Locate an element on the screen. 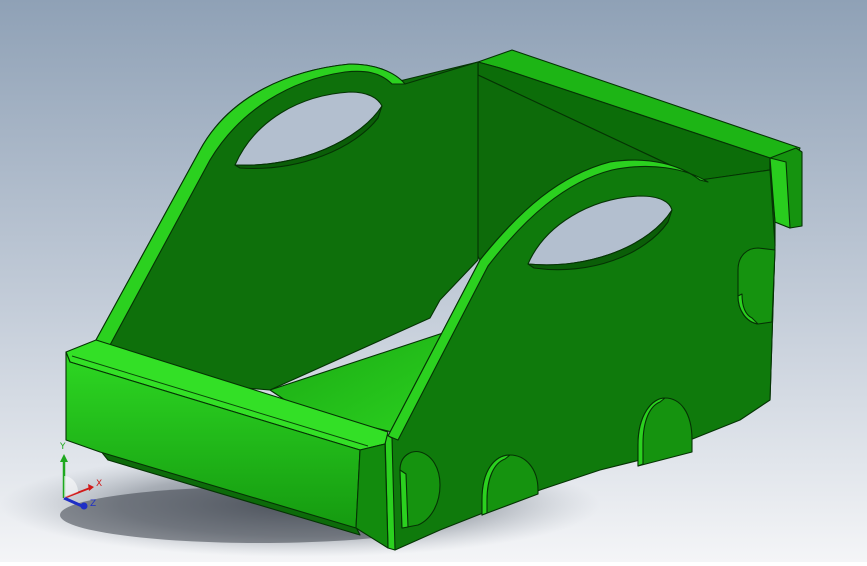 The width and height of the screenshot is (867, 566). x-axis-arrow-icon is located at coordinates (91, 487).